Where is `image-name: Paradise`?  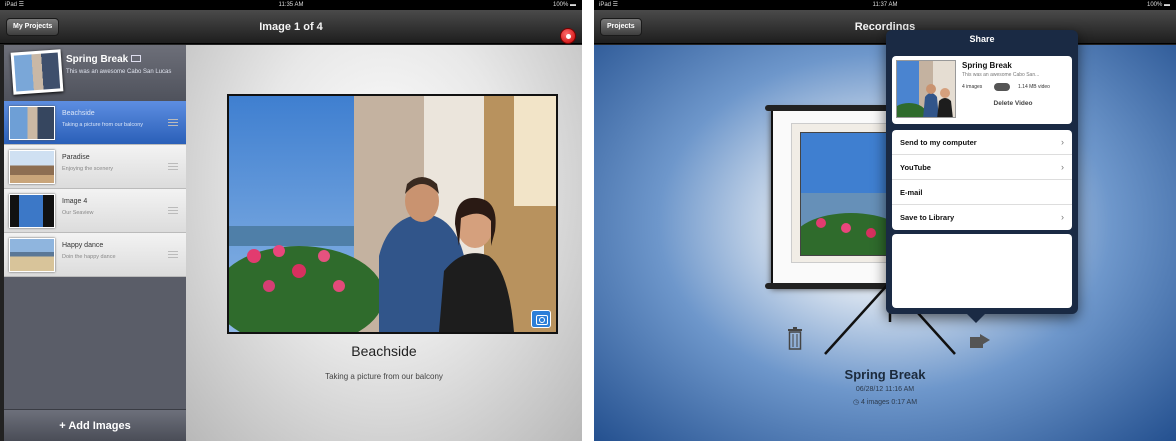
image-name: Paradise is located at coordinates (76, 157).